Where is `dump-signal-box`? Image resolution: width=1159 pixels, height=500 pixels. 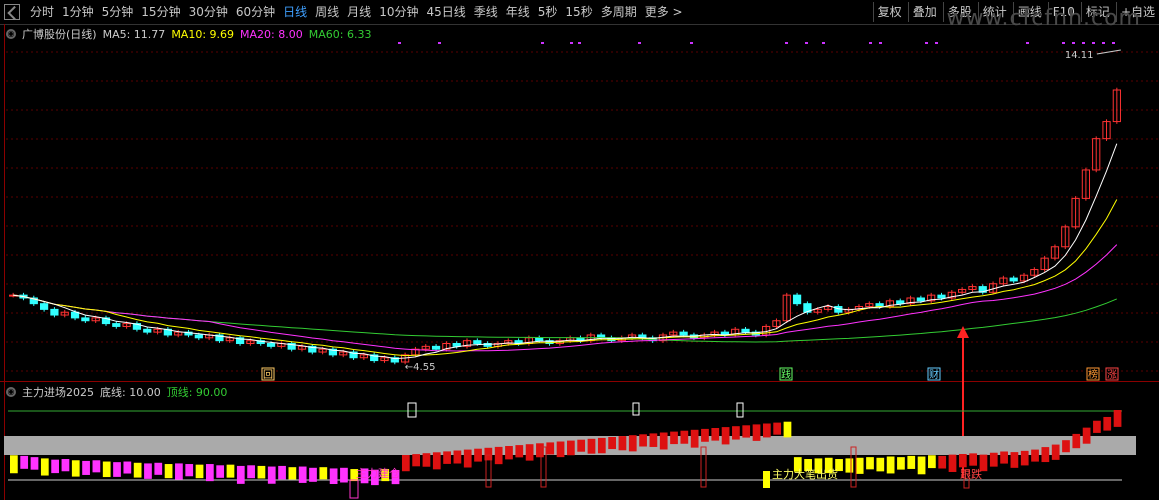
dump-signal-box is located at coordinates (766, 479).